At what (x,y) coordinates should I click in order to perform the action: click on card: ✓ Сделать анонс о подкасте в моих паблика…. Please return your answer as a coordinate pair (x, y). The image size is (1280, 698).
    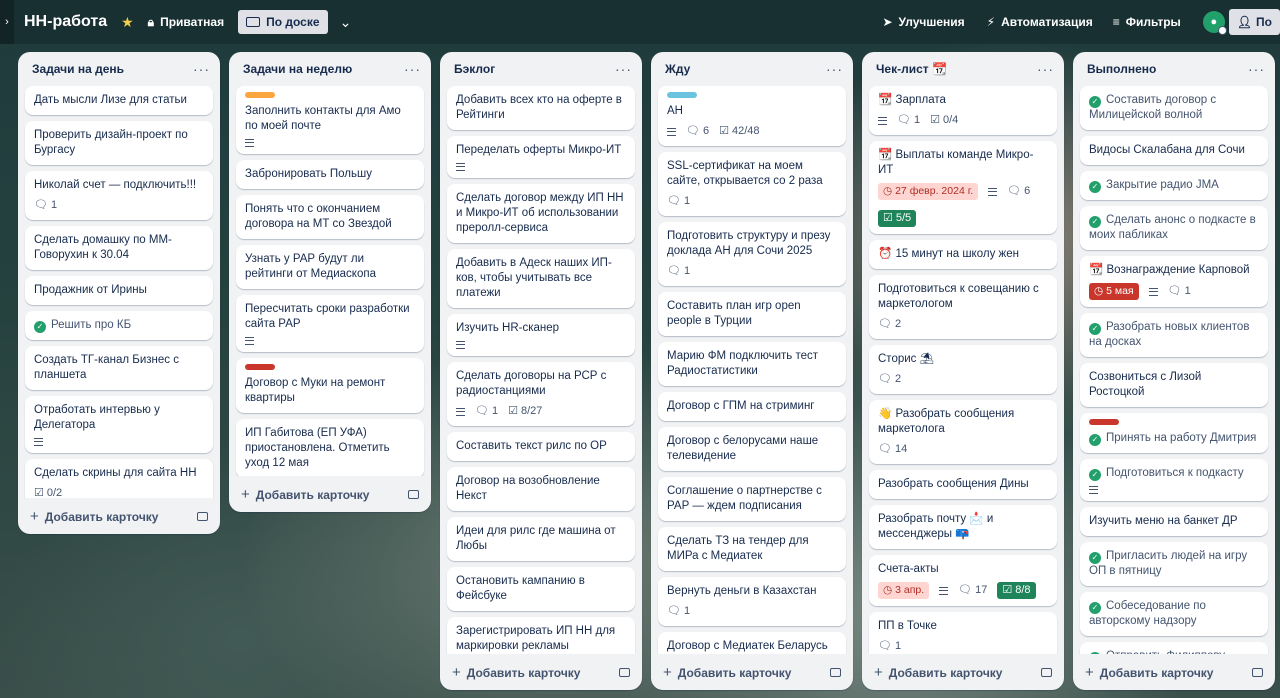
    Looking at the image, I should click on (1174, 228).